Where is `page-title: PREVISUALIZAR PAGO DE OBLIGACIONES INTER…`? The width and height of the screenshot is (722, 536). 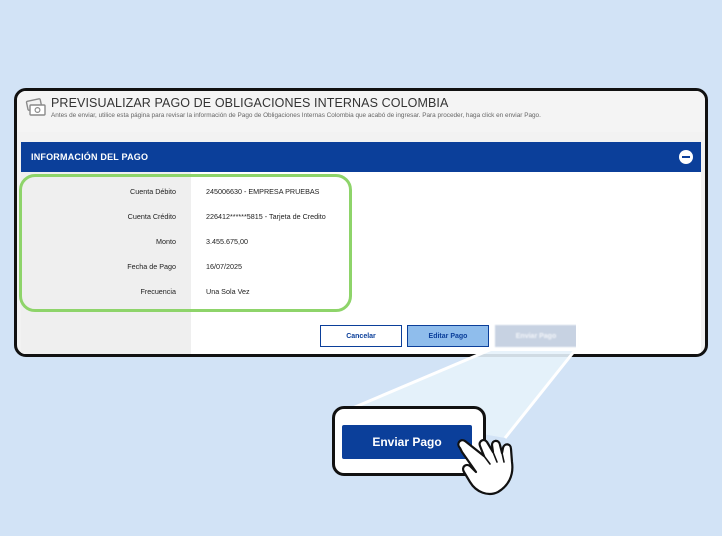
page-title: PREVISUALIZAR PAGO DE OBLIGACIONES INTER… is located at coordinates (250, 103).